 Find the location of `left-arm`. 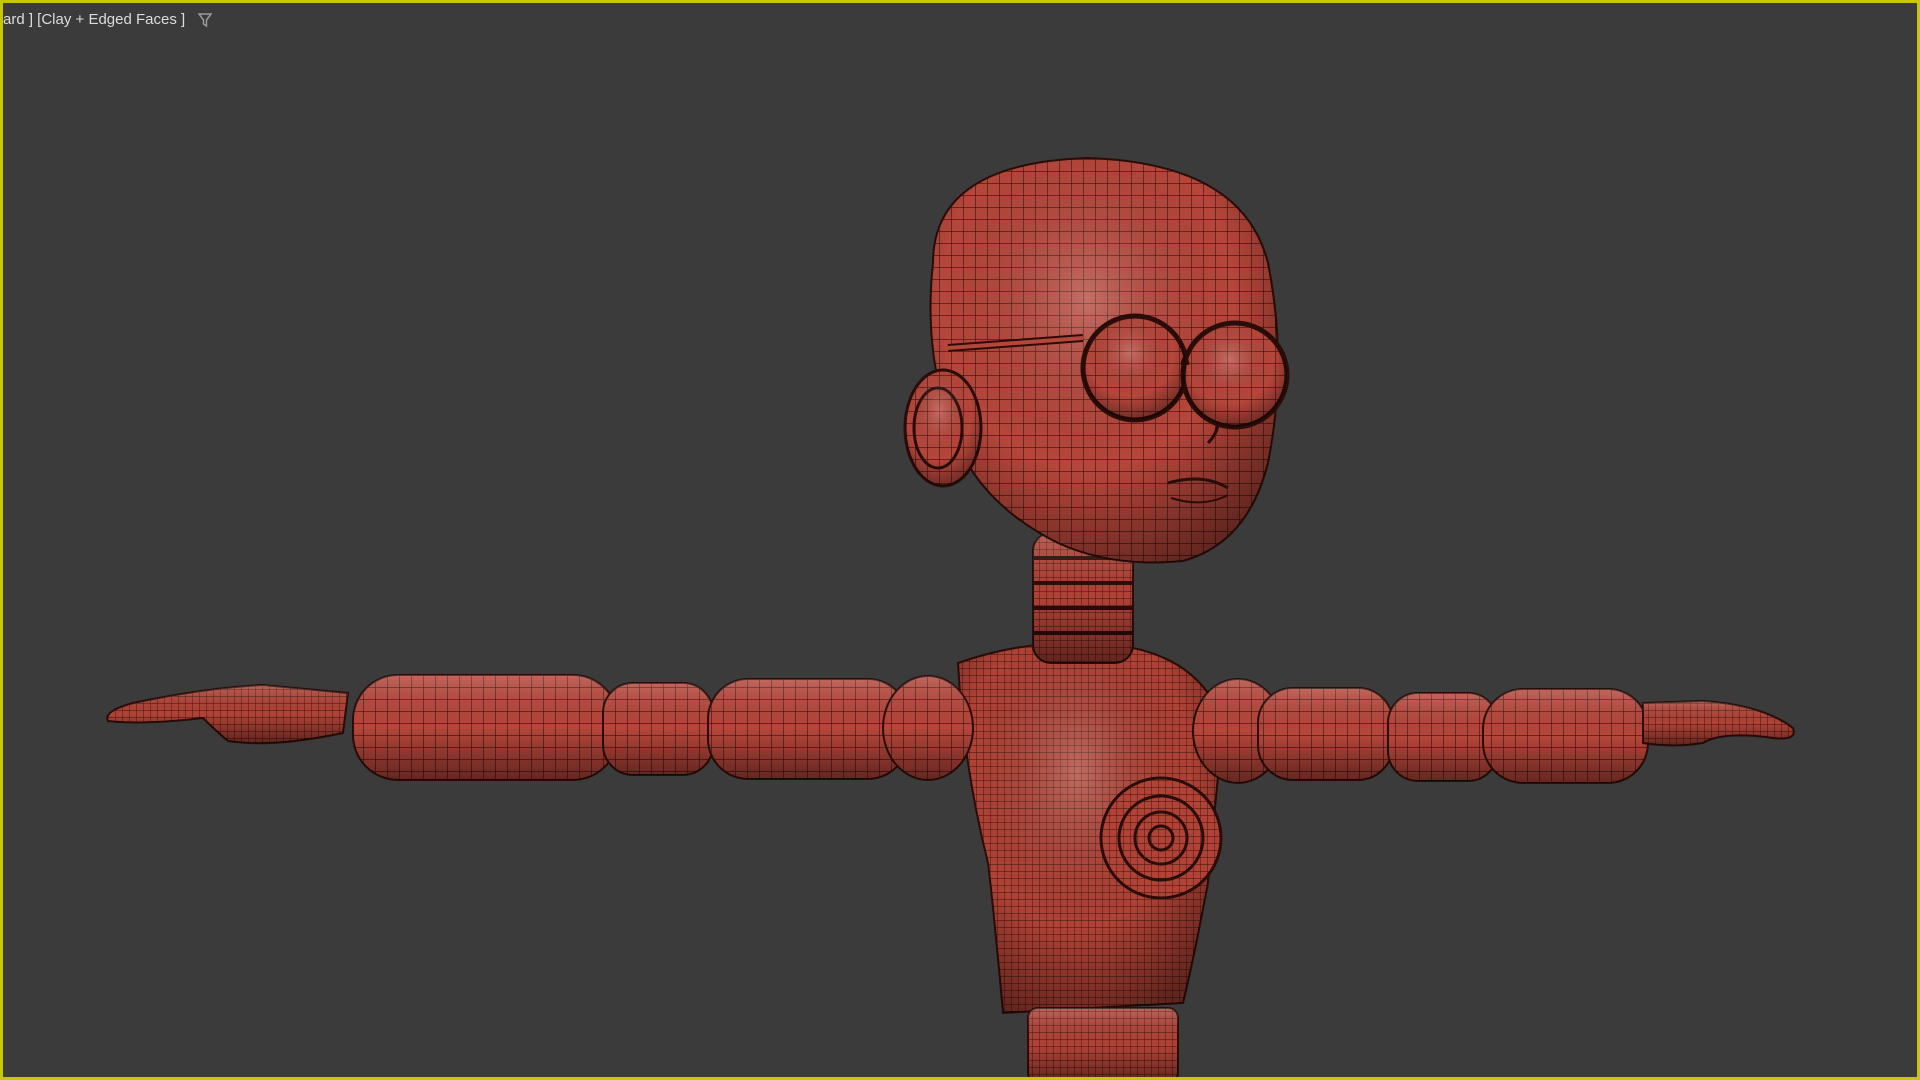

left-arm is located at coordinates (540, 727).